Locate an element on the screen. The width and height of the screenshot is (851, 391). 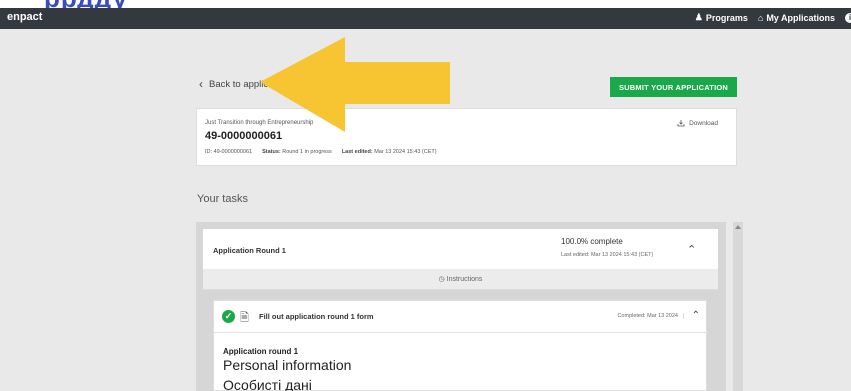
instructions-toggle: ◷ Instructions is located at coordinates (460, 279).